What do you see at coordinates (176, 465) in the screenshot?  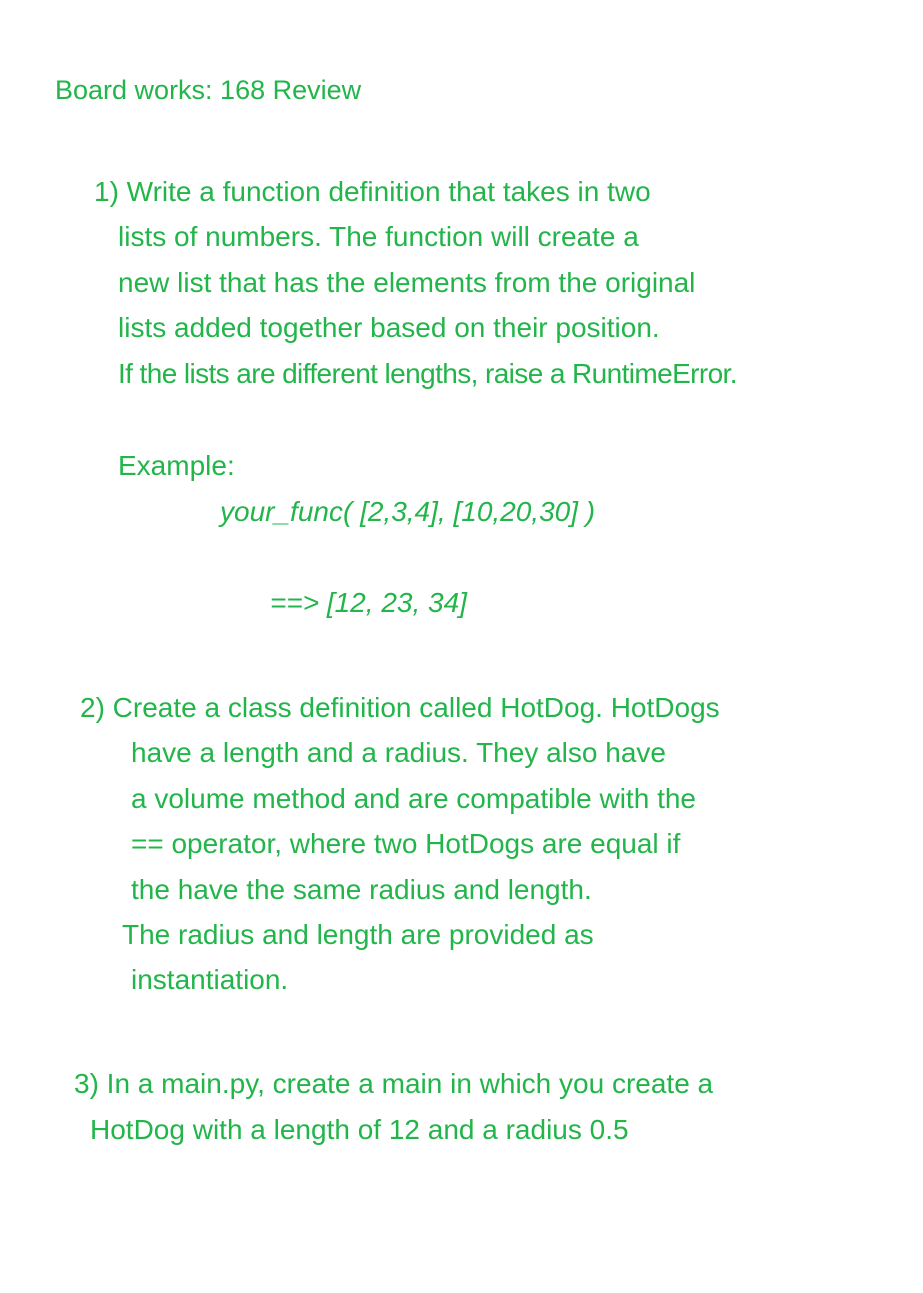 I see `example-label: Example:` at bounding box center [176, 465].